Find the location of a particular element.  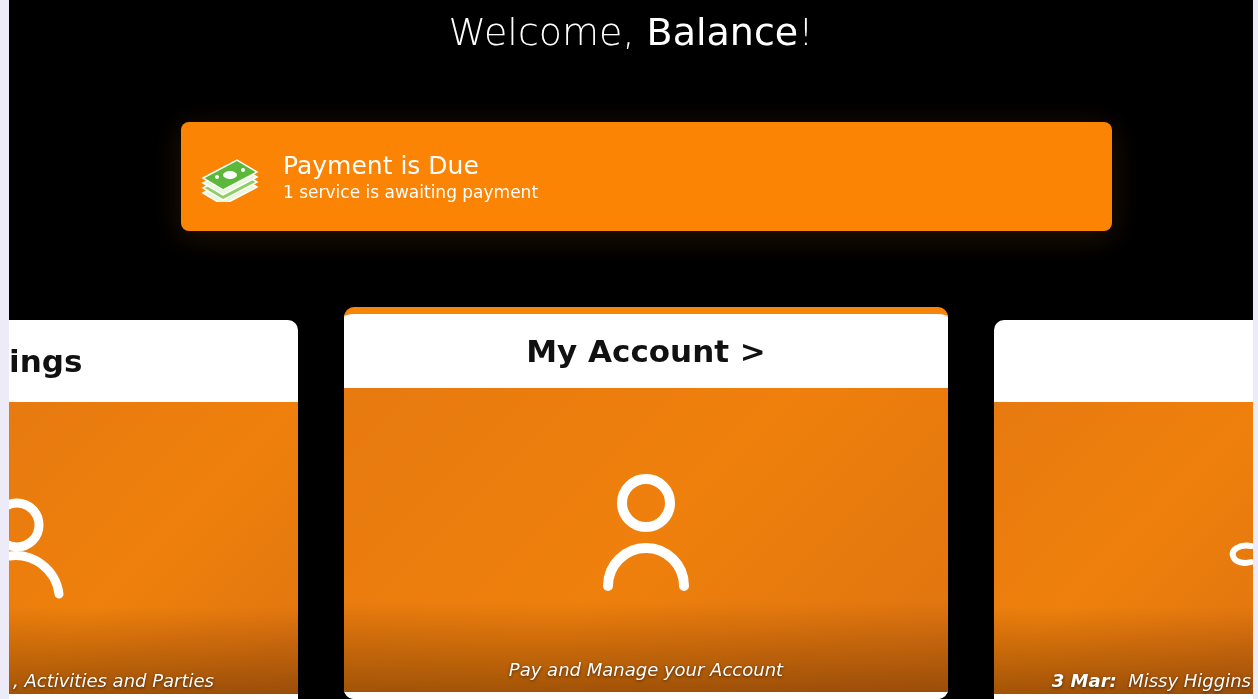

alert-title: Payment is Due is located at coordinates (381, 165).